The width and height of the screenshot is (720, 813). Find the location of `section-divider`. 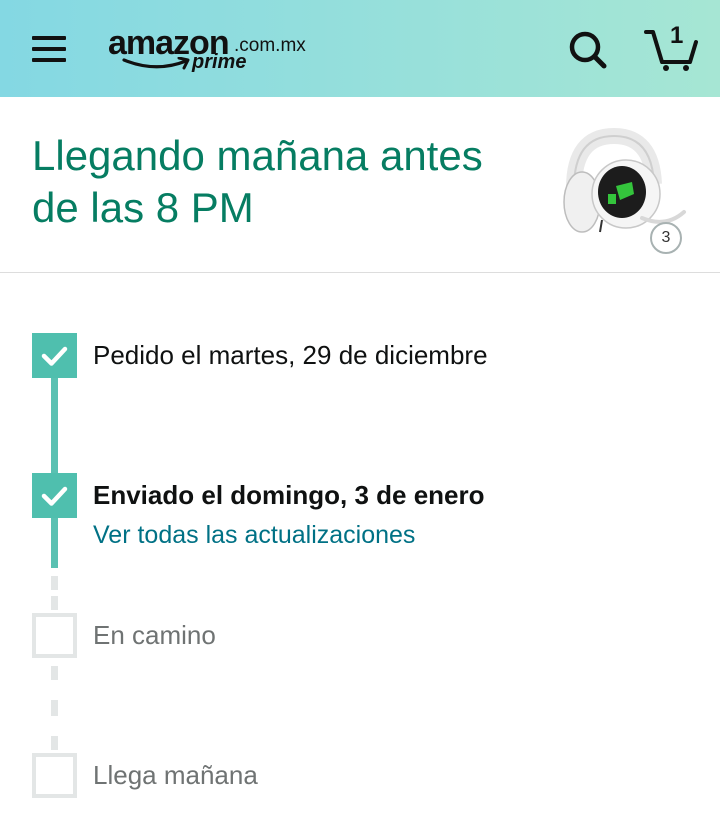

section-divider is located at coordinates (360, 272).